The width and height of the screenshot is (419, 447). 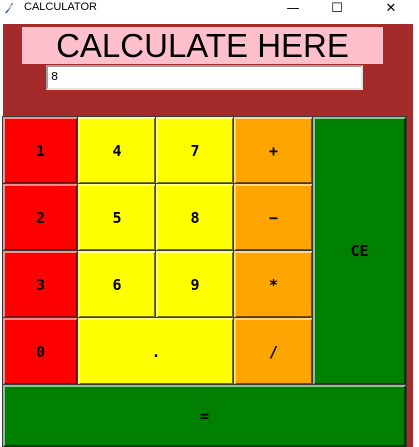 What do you see at coordinates (156, 351) in the screenshot?
I see `key-decimal: .` at bounding box center [156, 351].